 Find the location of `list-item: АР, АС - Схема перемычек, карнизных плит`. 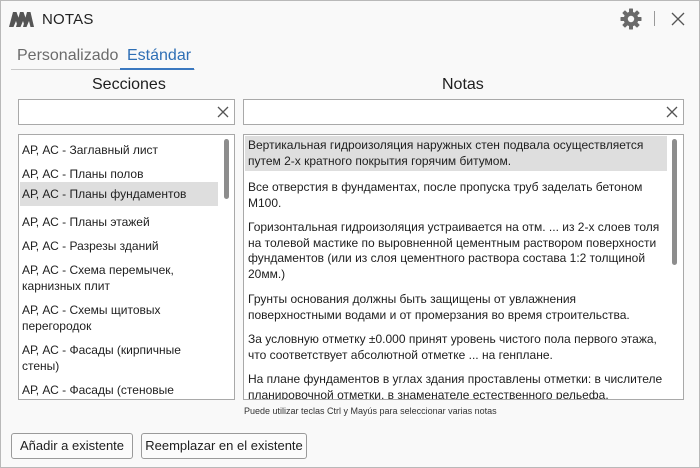

list-item: АР, АС - Схема перемычек, карнизных плит is located at coordinates (119, 278).